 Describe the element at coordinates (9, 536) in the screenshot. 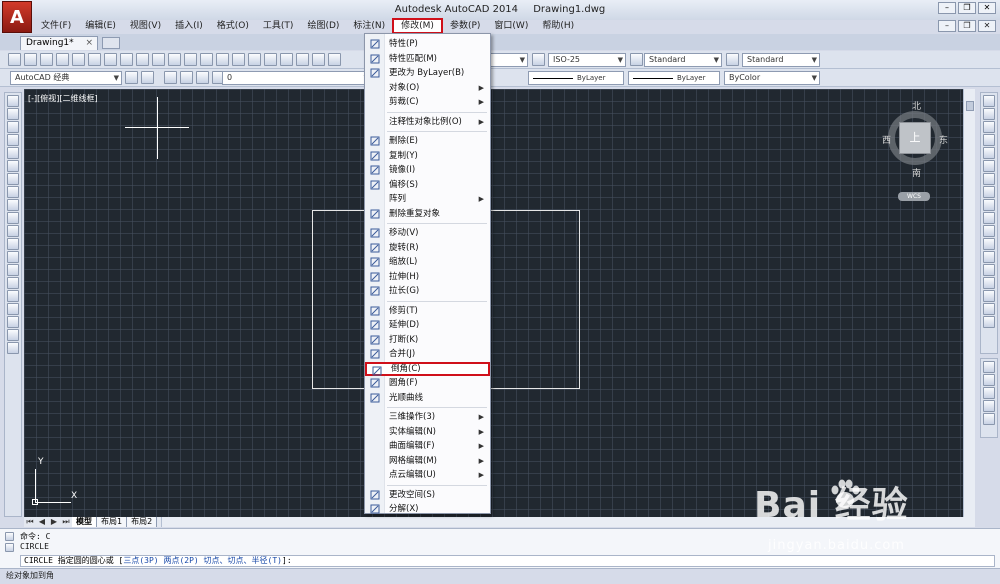

I see `command-close-icon` at that location.